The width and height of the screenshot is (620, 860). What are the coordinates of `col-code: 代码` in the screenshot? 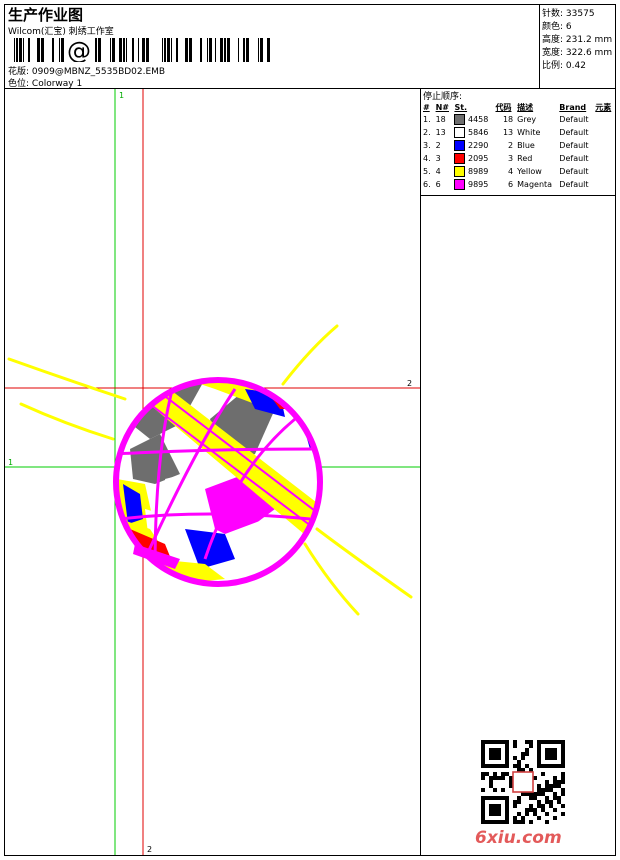 It's located at (503, 107).